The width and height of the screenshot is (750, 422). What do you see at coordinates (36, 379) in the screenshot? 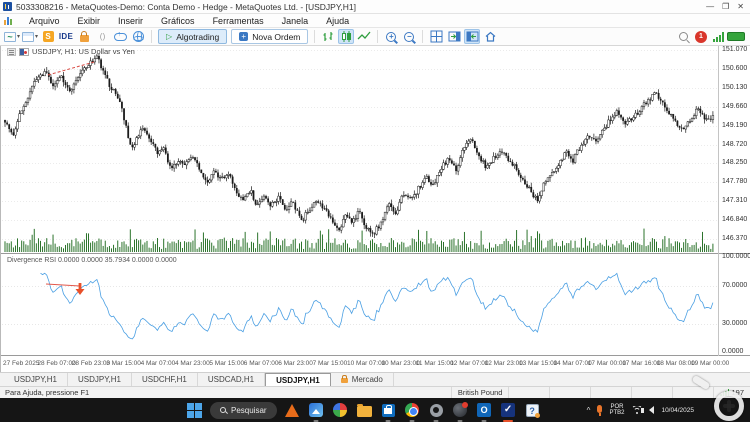
I see `chart-tab-usdjpy-h1-0: USDJPY,H1` at bounding box center [36, 379].